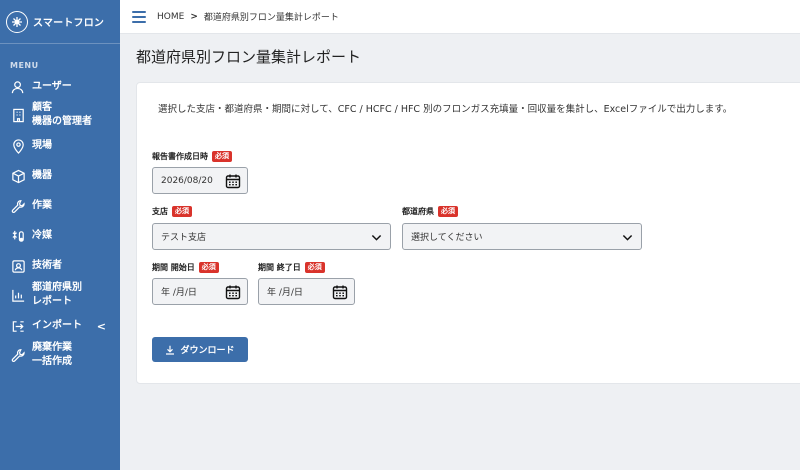  Describe the element at coordinates (170, 350) in the screenshot. I see `download-icon` at that location.